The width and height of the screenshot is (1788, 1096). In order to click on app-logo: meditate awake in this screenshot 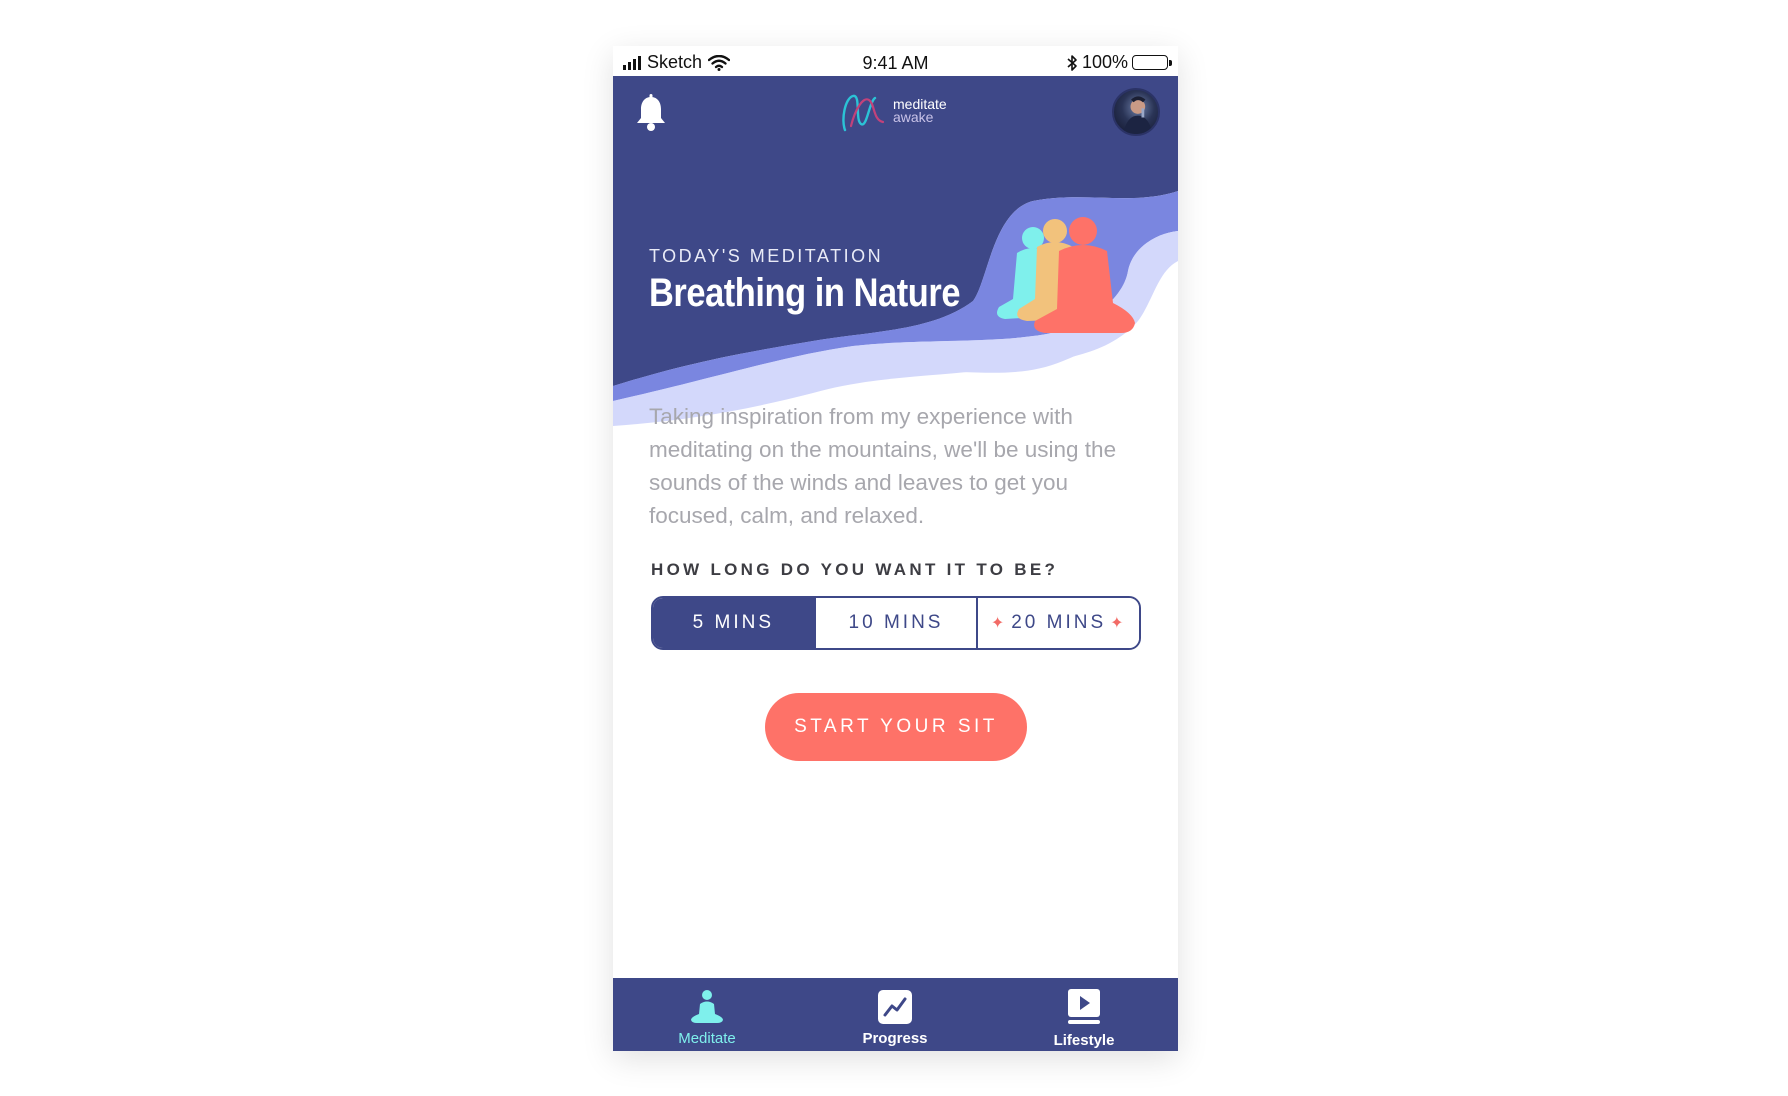, I will do `click(893, 111)`.